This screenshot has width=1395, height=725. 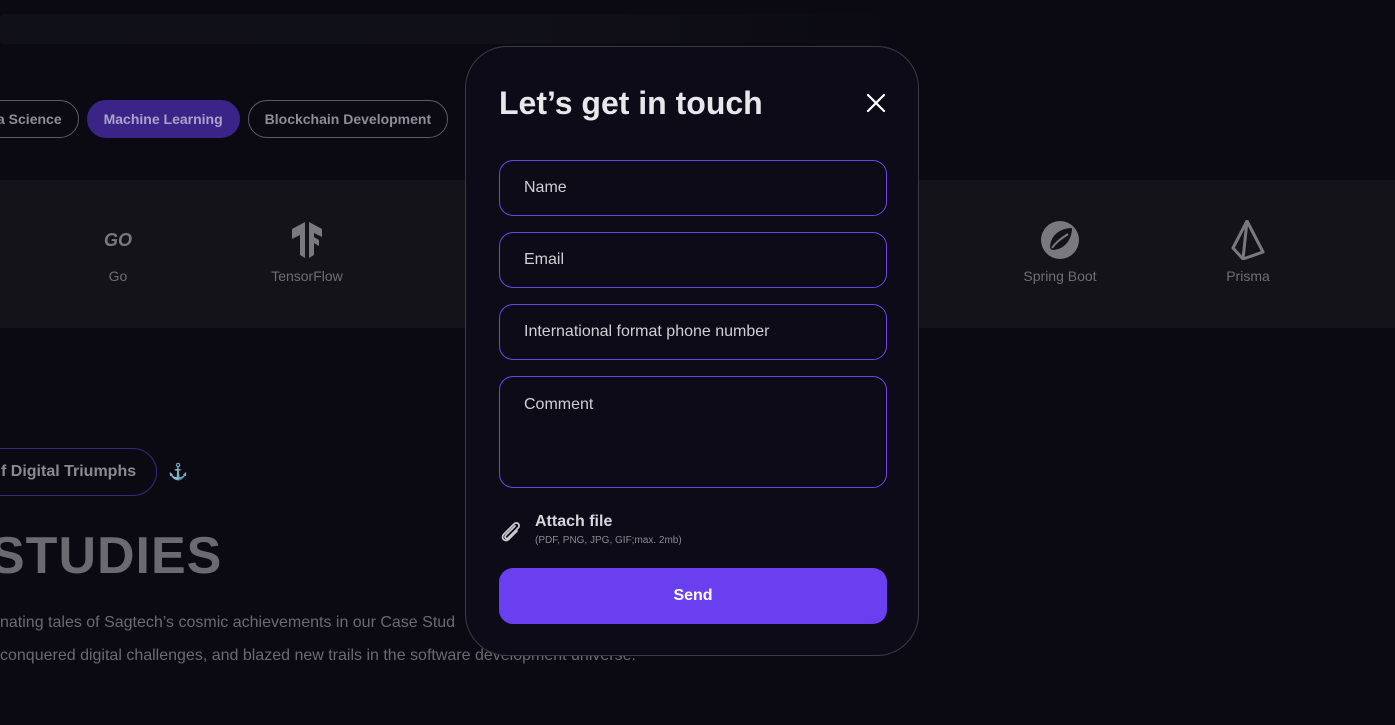 What do you see at coordinates (631, 103) in the screenshot?
I see `modal-title: Let’s get in touch` at bounding box center [631, 103].